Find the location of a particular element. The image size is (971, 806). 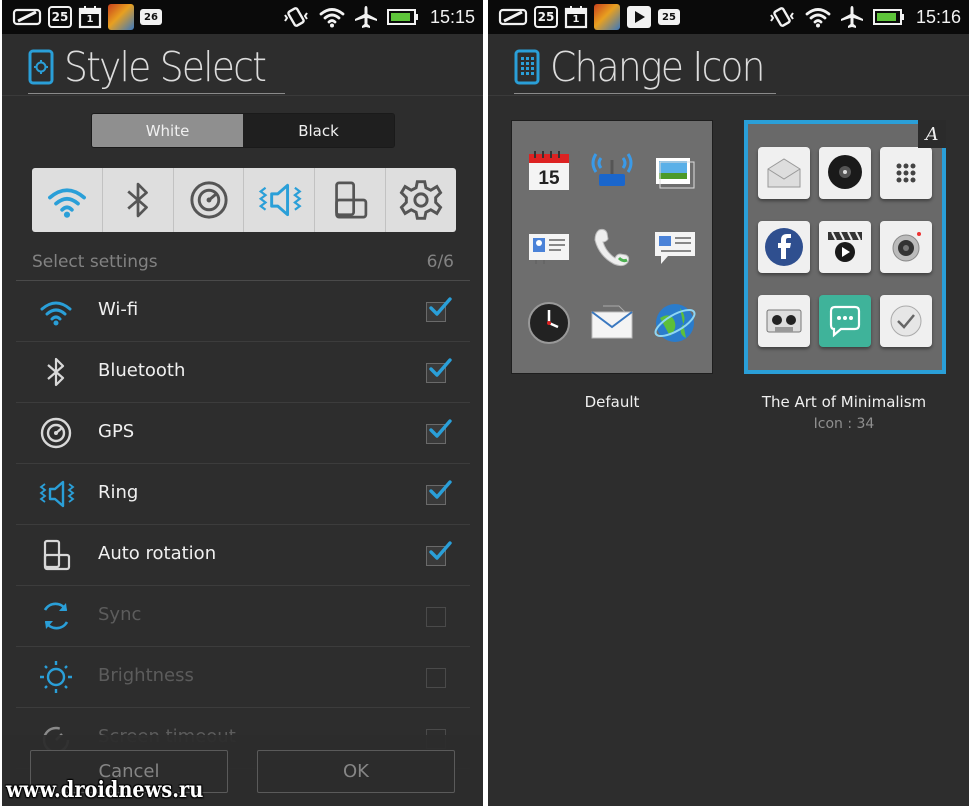

icon-pack-minimalism-name: The Art of Minimalism is located at coordinates (844, 402).